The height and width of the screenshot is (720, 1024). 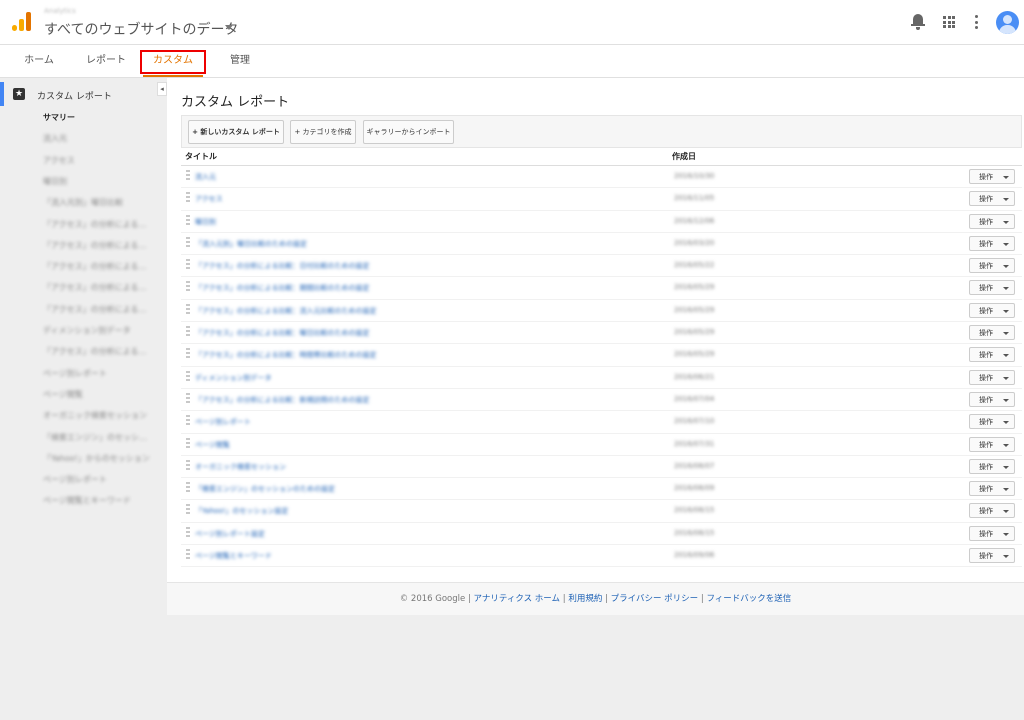 I want to click on footer-link-terms: 利用規約, so click(x=585, y=599).